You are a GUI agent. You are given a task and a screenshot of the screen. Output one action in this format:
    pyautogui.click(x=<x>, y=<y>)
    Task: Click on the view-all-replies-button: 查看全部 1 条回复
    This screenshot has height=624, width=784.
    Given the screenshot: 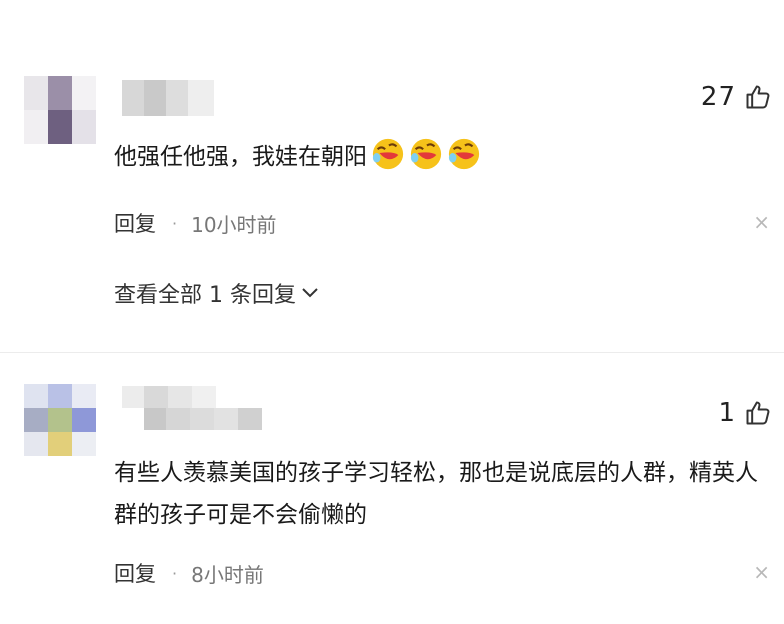 What is the action you would take?
    pyautogui.click(x=216, y=293)
    